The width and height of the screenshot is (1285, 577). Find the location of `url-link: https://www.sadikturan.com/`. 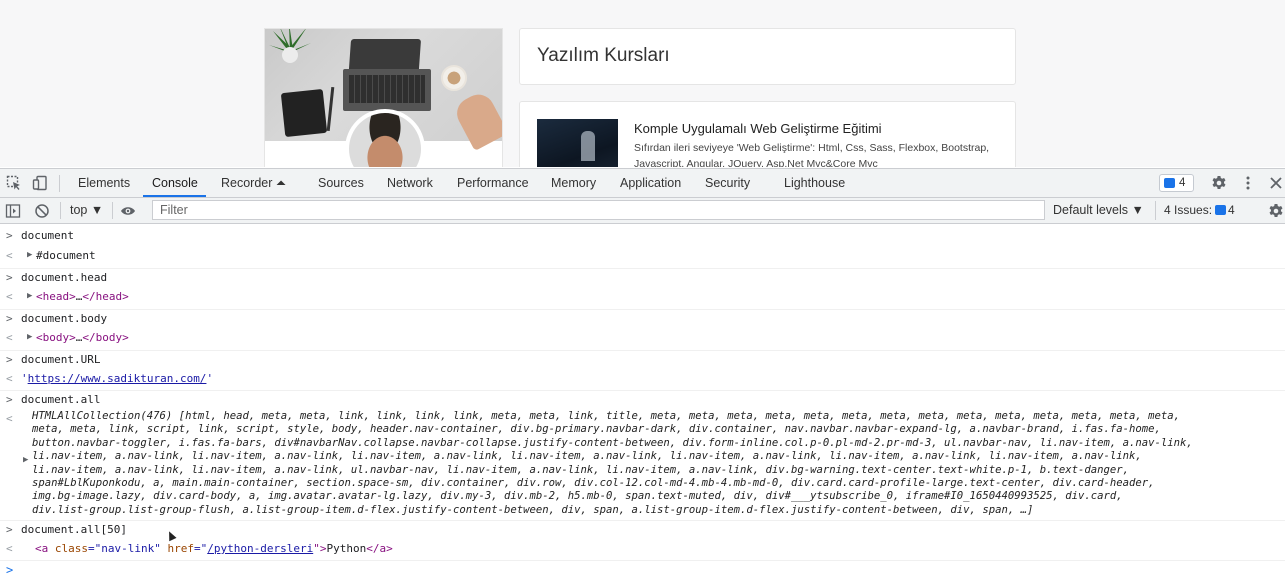

url-link: https://www.sadikturan.com/ is located at coordinates (117, 378).